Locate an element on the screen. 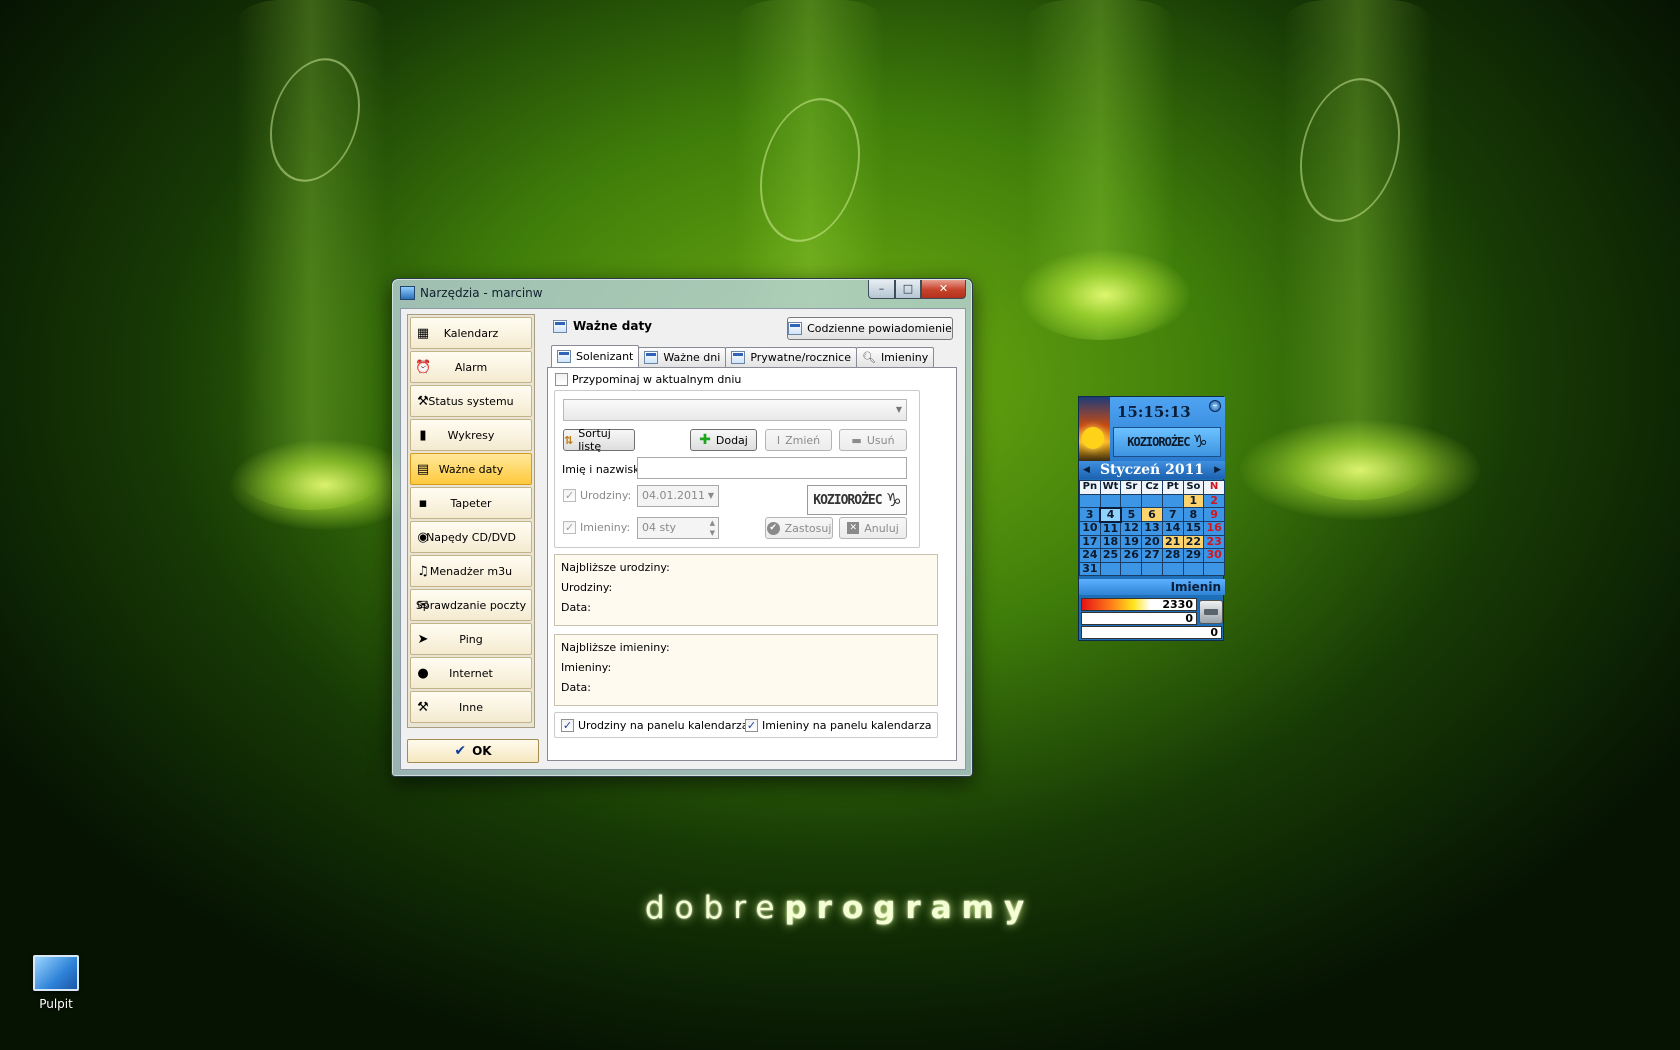  sidebar-item: ◉ Napędy CD/DVD is located at coordinates (471, 537).